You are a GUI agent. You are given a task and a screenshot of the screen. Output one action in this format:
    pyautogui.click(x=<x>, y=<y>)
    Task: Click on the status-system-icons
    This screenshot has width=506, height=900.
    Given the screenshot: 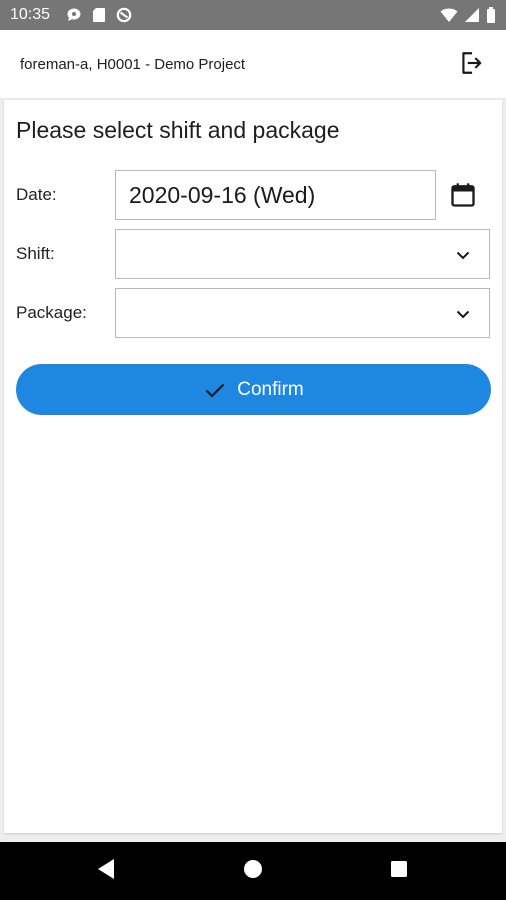 What is the action you would take?
    pyautogui.click(x=468, y=15)
    